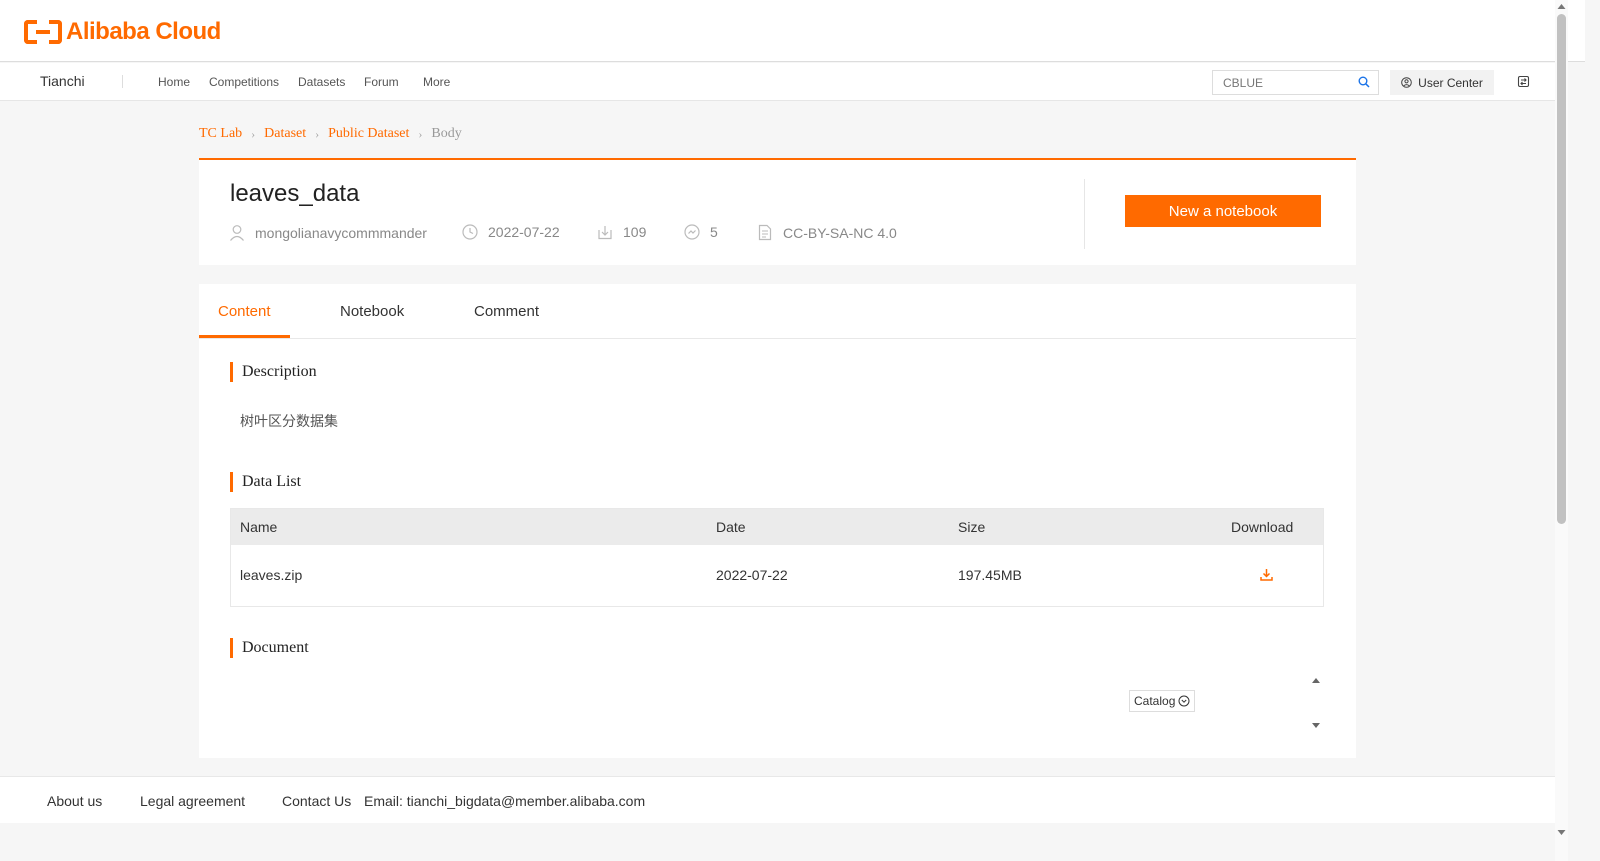  I want to click on clock-icon, so click(470, 232).